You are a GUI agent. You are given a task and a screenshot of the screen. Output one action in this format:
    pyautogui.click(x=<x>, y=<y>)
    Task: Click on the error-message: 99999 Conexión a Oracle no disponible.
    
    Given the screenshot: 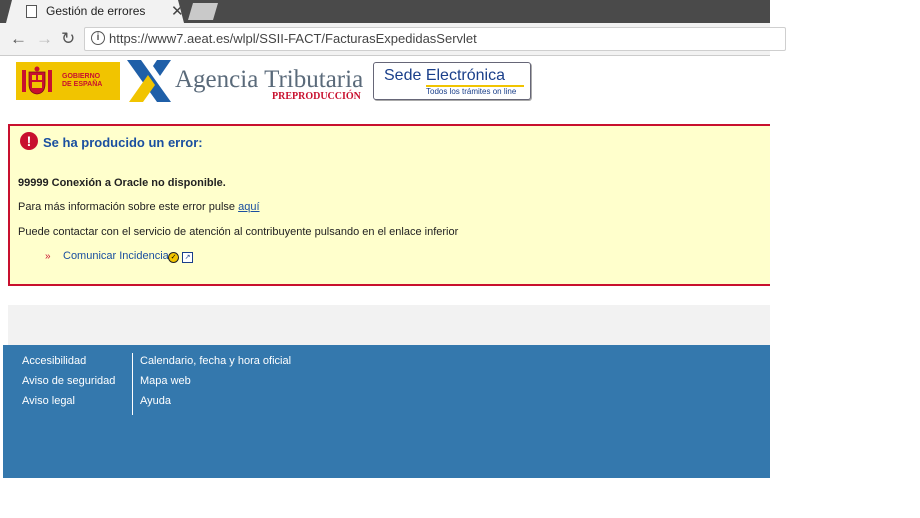 What is the action you would take?
    pyautogui.click(x=122, y=183)
    